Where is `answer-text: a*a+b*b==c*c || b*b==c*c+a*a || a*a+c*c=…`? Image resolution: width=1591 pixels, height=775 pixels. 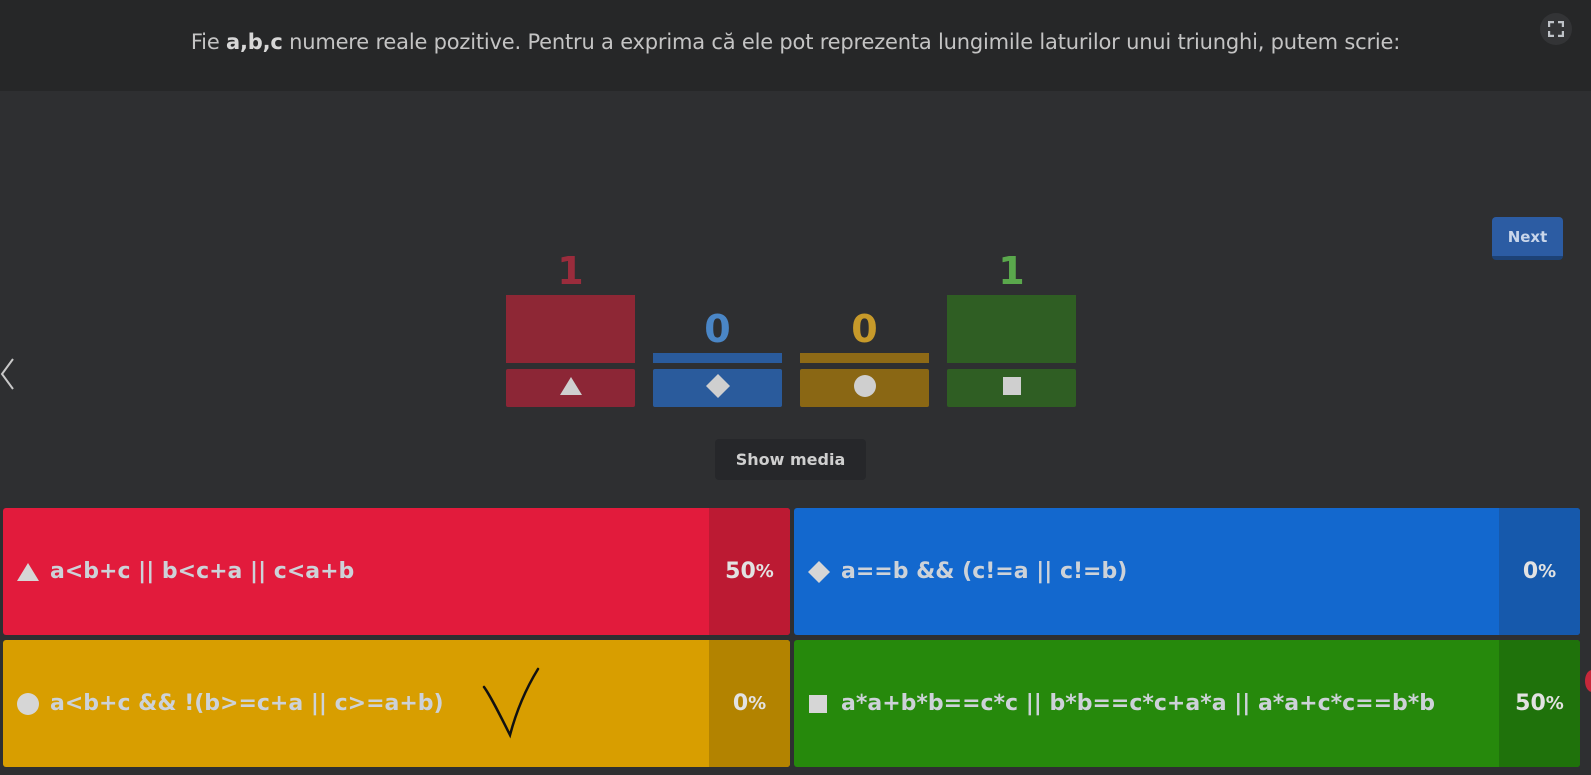 answer-text: a*a+b*b==c*c || b*b==c*c+a*a || a*a+c*c=… is located at coordinates (1138, 703).